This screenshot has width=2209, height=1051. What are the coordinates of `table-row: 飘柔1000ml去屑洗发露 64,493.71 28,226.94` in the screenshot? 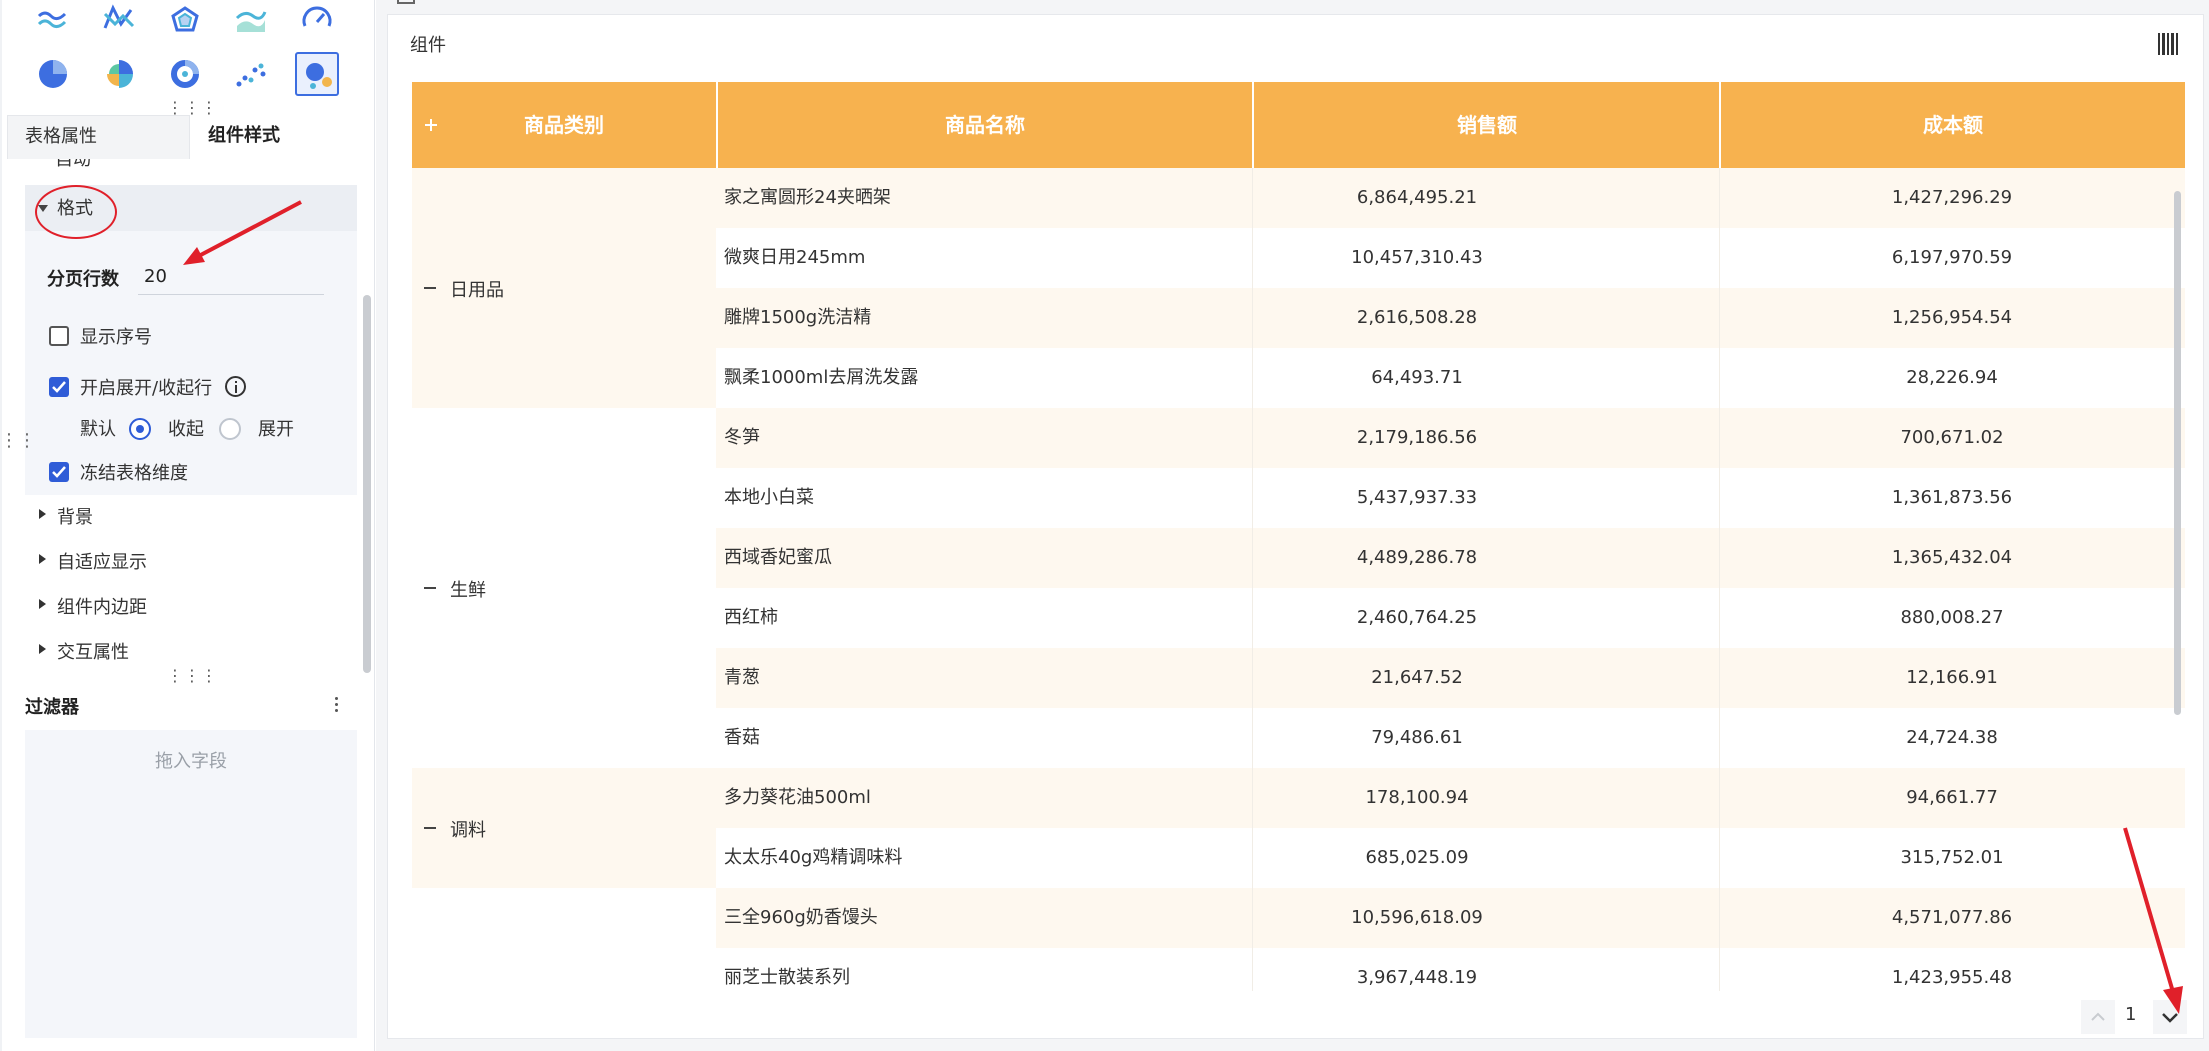 It's located at (1450, 378).